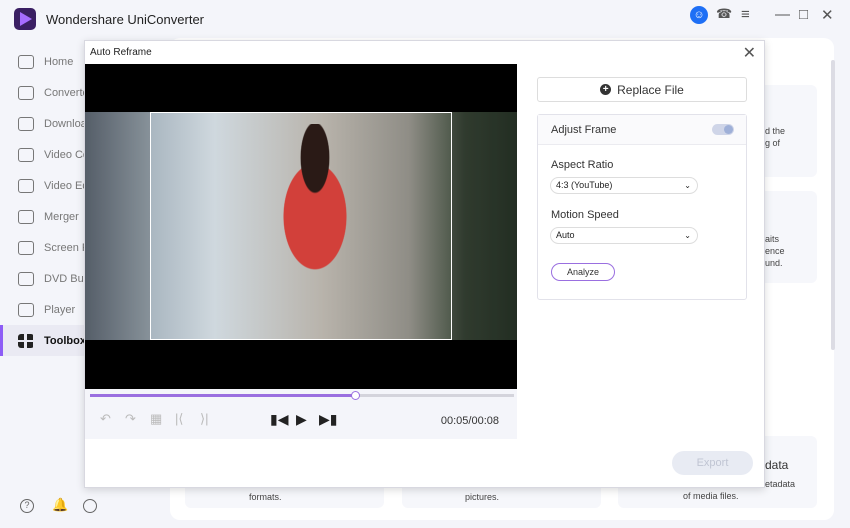 The width and height of the screenshot is (850, 528). What do you see at coordinates (624, 185) in the screenshot?
I see `aspect-ratio-select: 4:3 (YouTube) ⌄` at bounding box center [624, 185].